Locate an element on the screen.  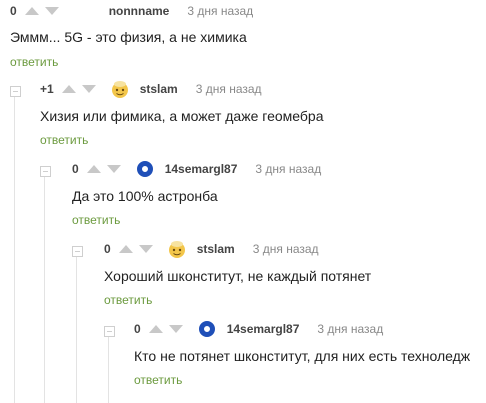
comment-header: +1 stslam 3 дня назад is located at coordinates (151, 89).